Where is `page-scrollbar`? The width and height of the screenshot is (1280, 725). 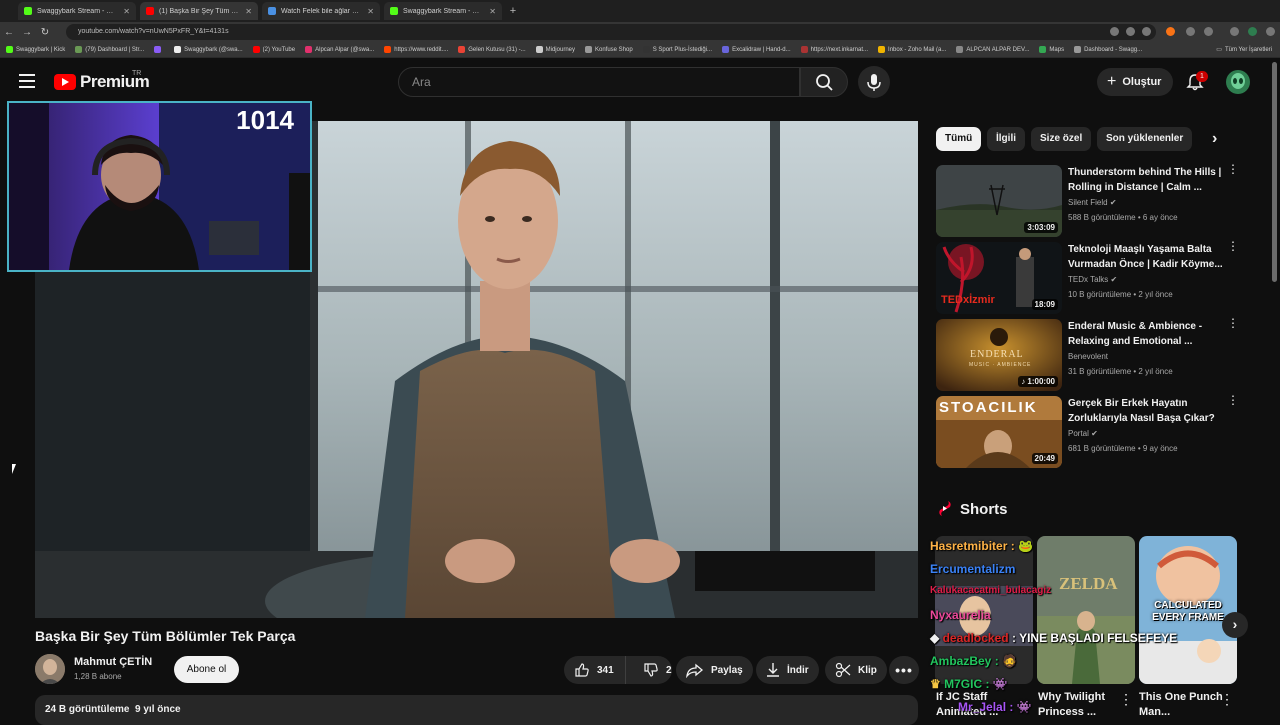 page-scrollbar is located at coordinates (1274, 172).